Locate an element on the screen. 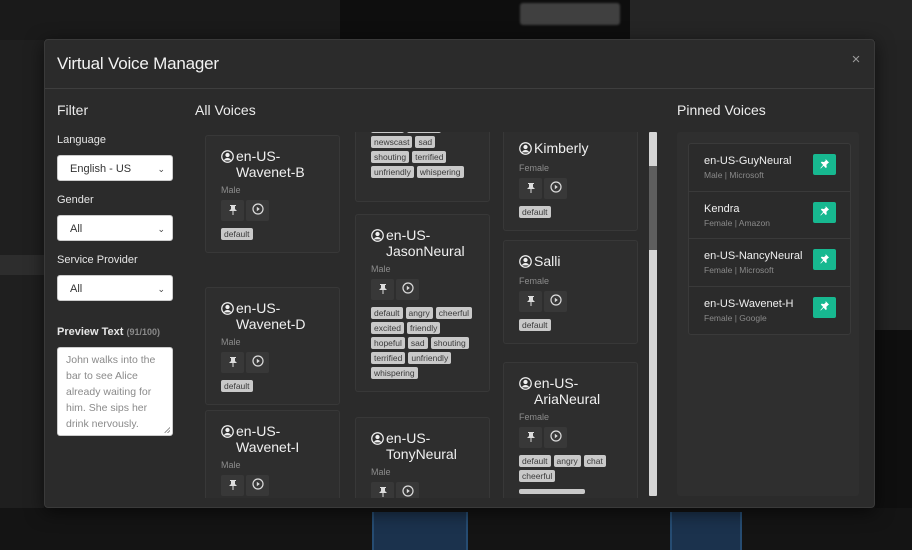  style-tag: whispering is located at coordinates (440, 172).